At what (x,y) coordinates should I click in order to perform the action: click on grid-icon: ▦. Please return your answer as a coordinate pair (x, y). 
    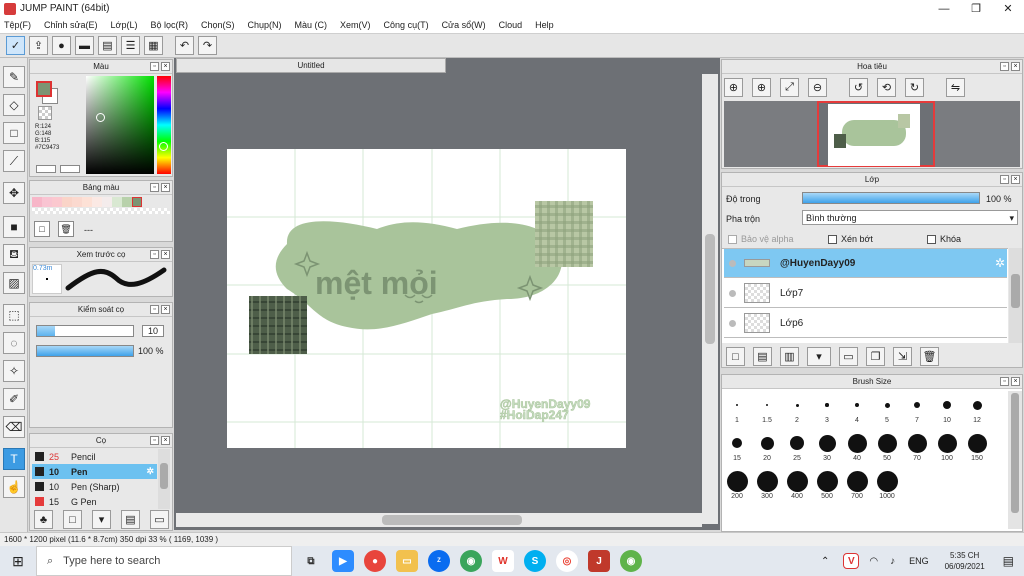
    Looking at the image, I should click on (153, 45).